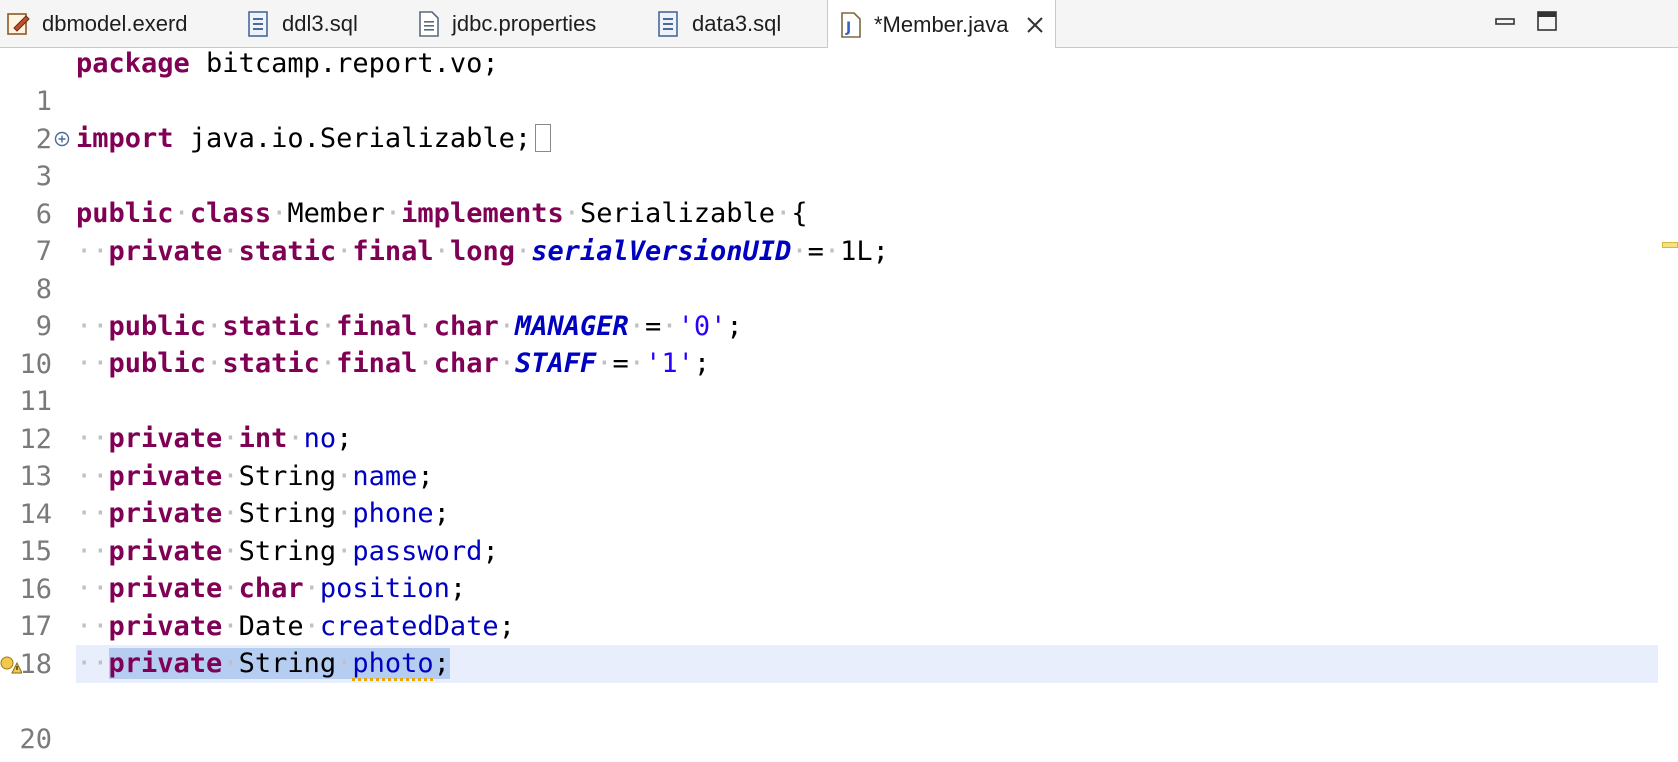  What do you see at coordinates (839, 644) in the screenshot?
I see `code-line: 18 ··private·Date·createdDate;` at bounding box center [839, 644].